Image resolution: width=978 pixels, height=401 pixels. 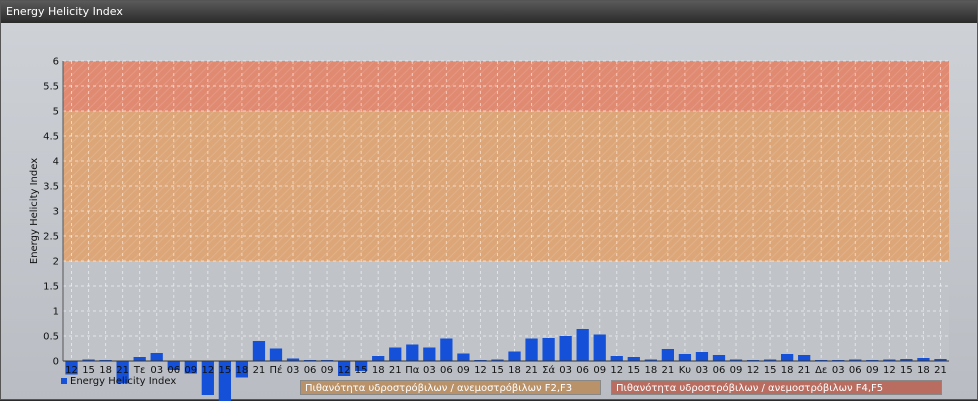 What do you see at coordinates (548, 370) in the screenshot?
I see `x-tick-label: Σά` at bounding box center [548, 370].